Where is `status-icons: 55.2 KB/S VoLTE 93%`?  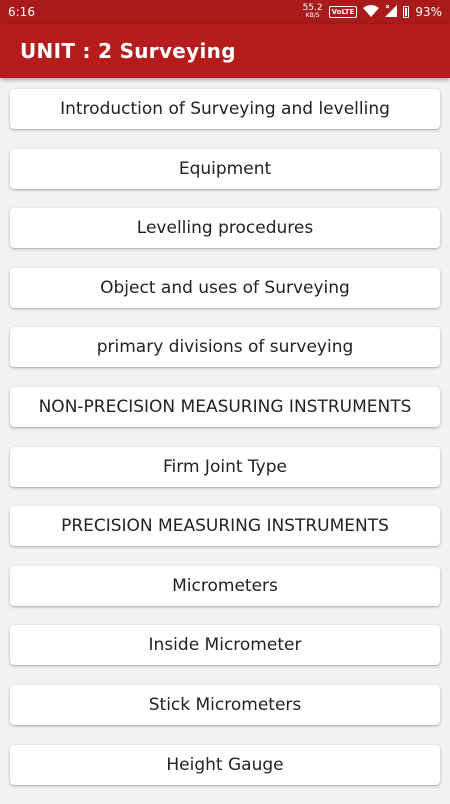
status-icons: 55.2 KB/S VoLTE 93% is located at coordinates (372, 12).